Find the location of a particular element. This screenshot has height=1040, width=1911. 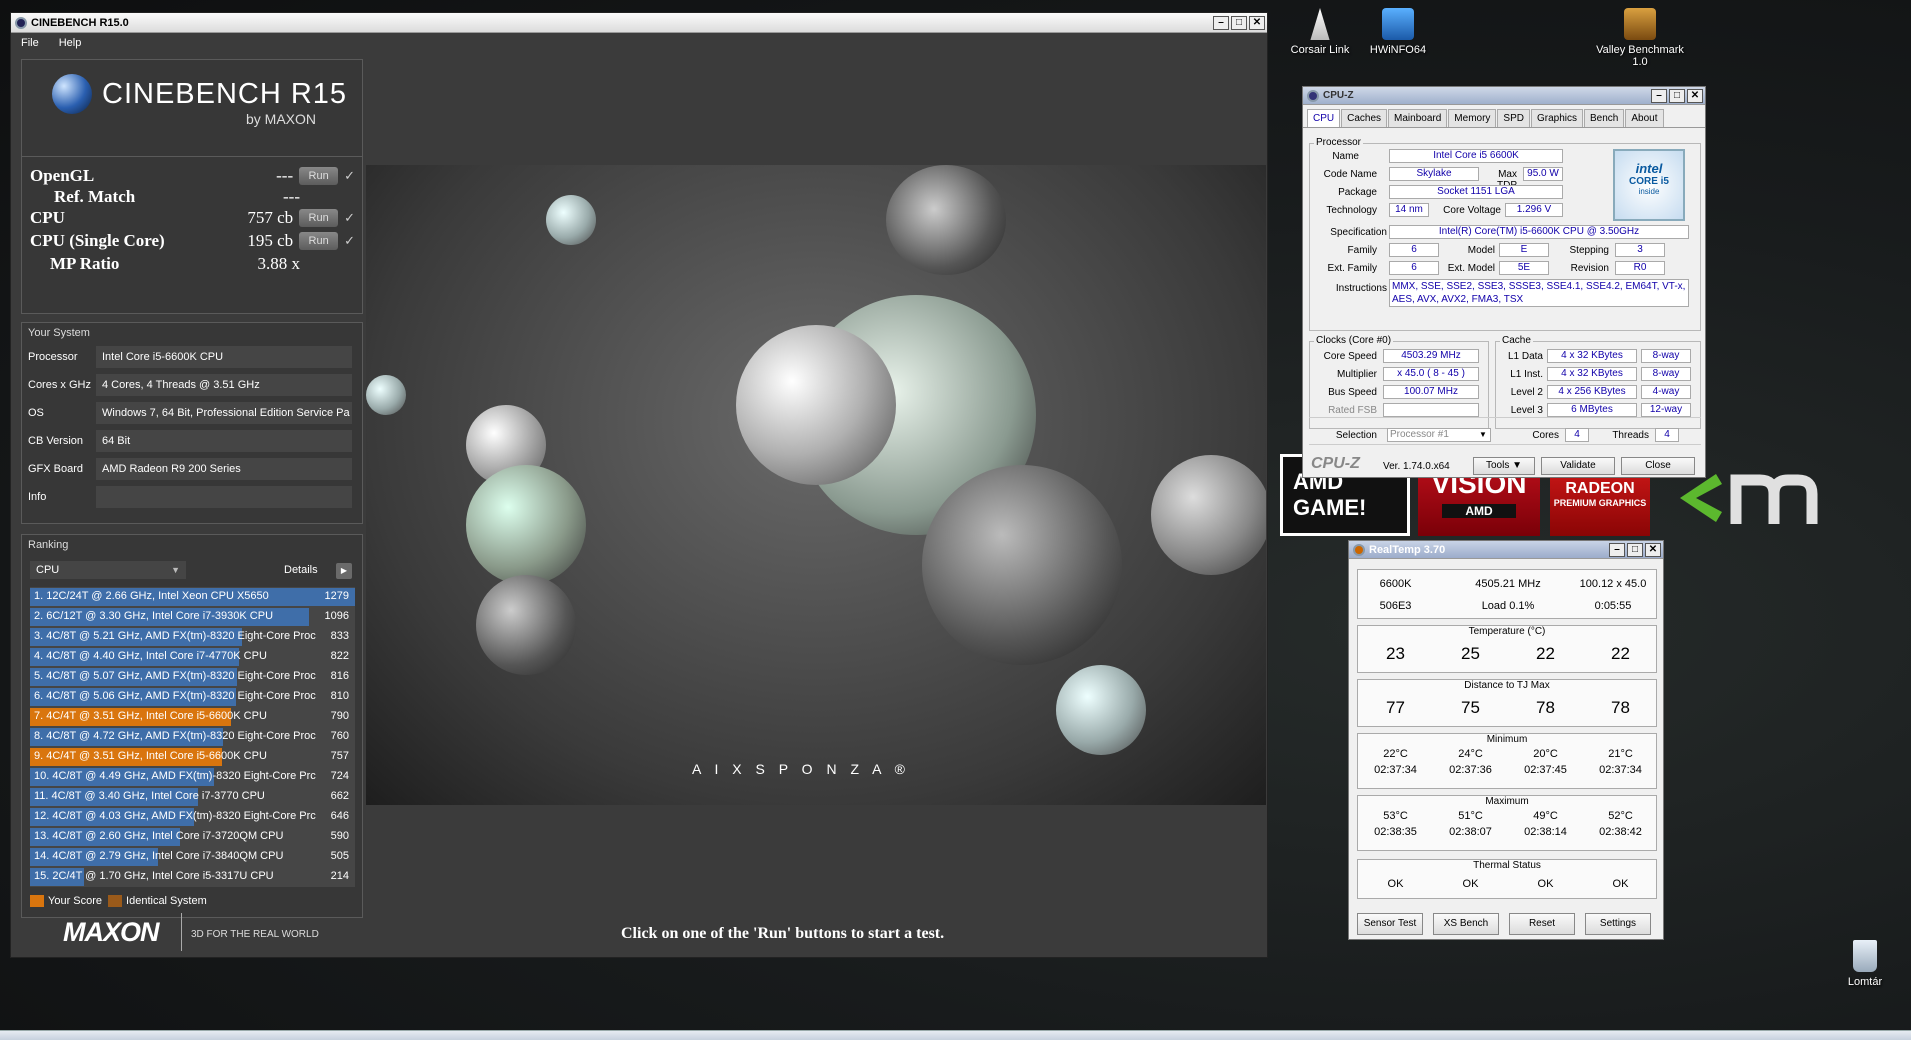

core-3-value: 22 is located at coordinates (1620, 653).